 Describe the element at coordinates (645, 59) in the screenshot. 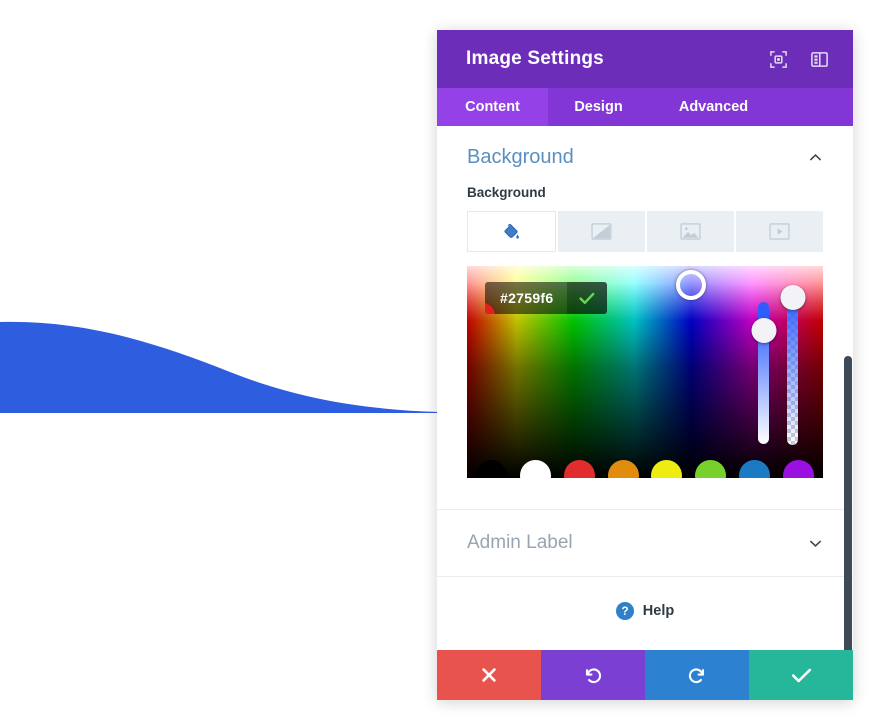

I see `panel-header: Image Settings` at that location.